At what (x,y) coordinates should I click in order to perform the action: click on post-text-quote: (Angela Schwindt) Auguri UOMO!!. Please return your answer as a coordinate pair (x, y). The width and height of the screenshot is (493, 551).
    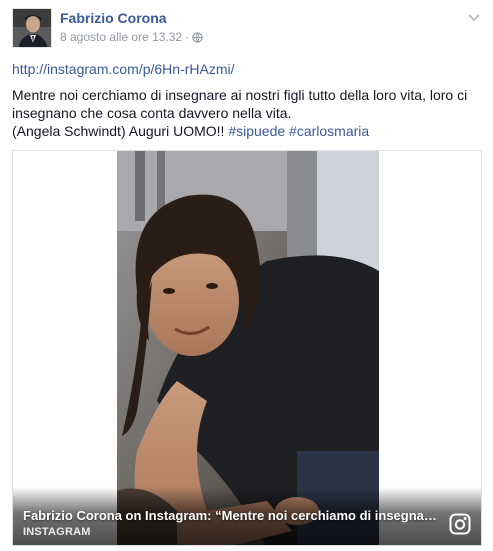
    Looking at the image, I should click on (120, 131).